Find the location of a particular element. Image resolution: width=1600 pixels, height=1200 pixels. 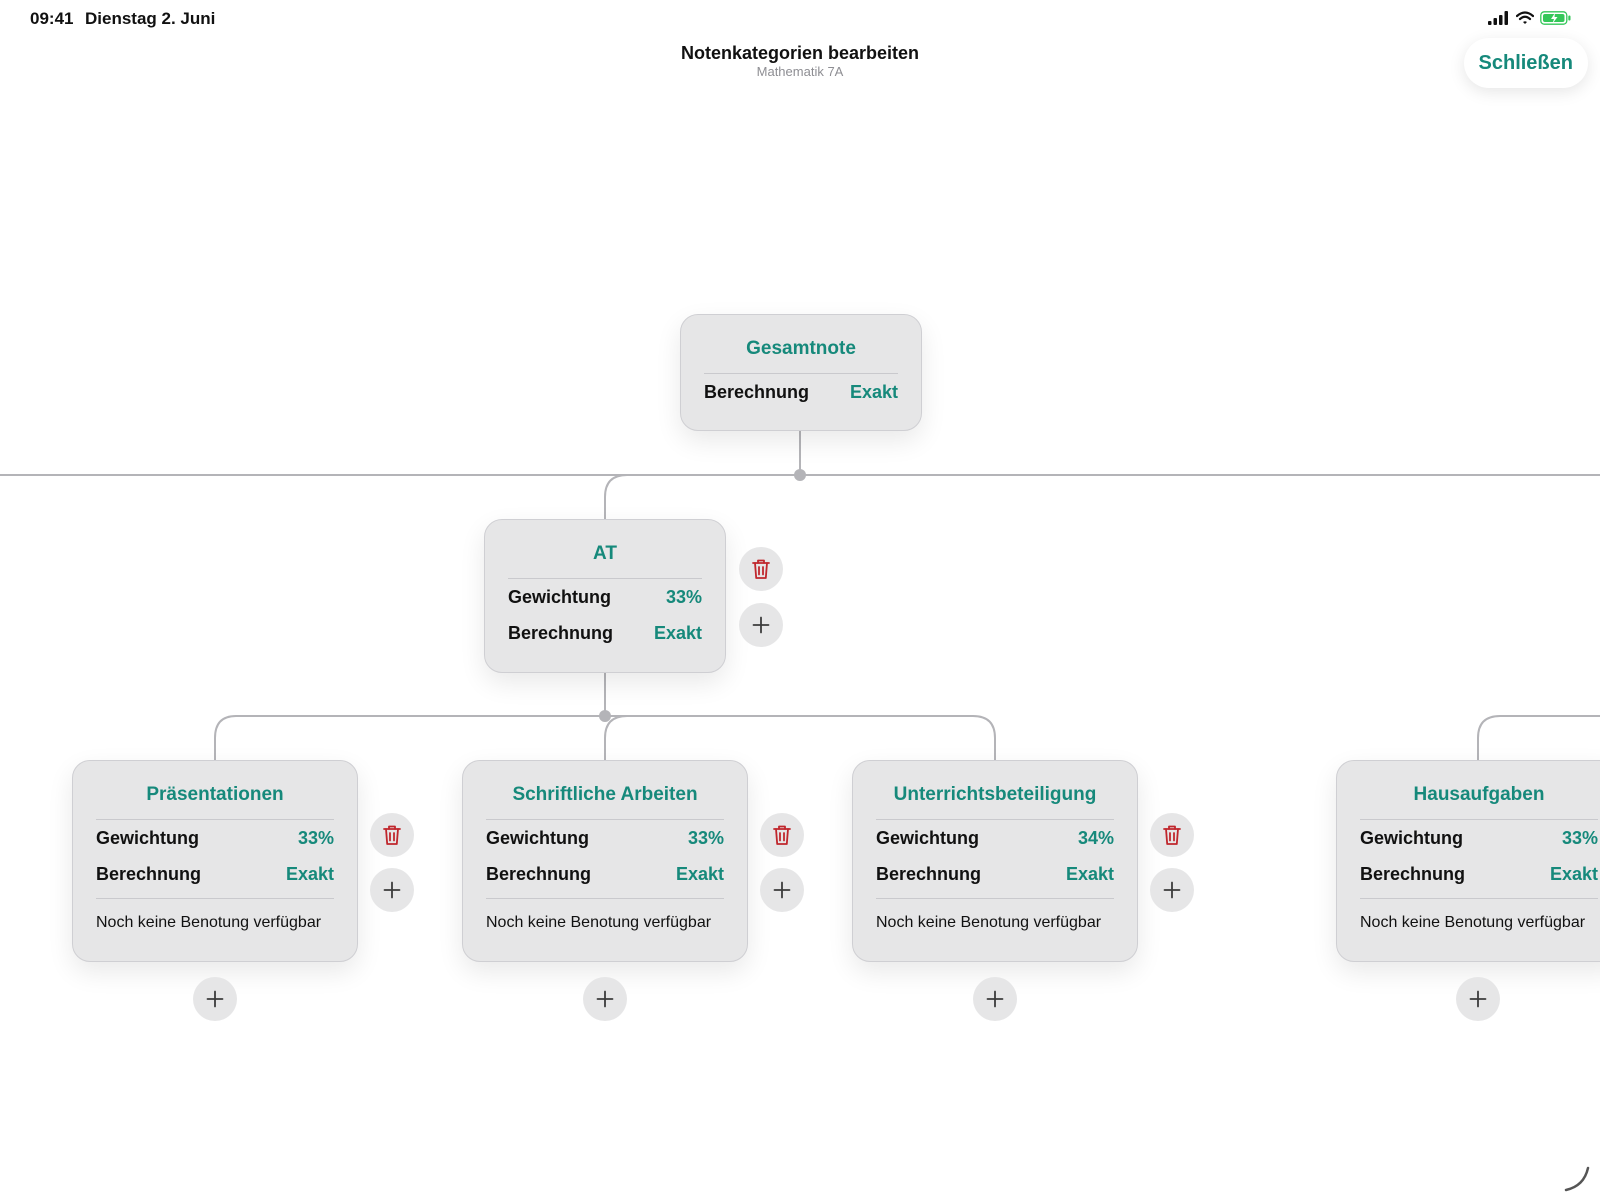

category-node-at: AT Gewichtung 33% Berechnung Exakt is located at coordinates (605, 596).